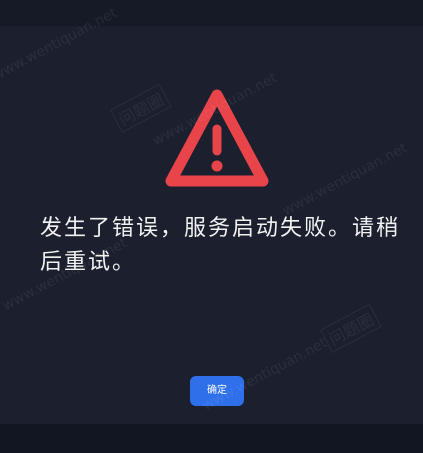  Describe the element at coordinates (220, 245) in the screenshot. I see `error-message: 发生了错误，服务启动失败。请稍后重试。` at that location.